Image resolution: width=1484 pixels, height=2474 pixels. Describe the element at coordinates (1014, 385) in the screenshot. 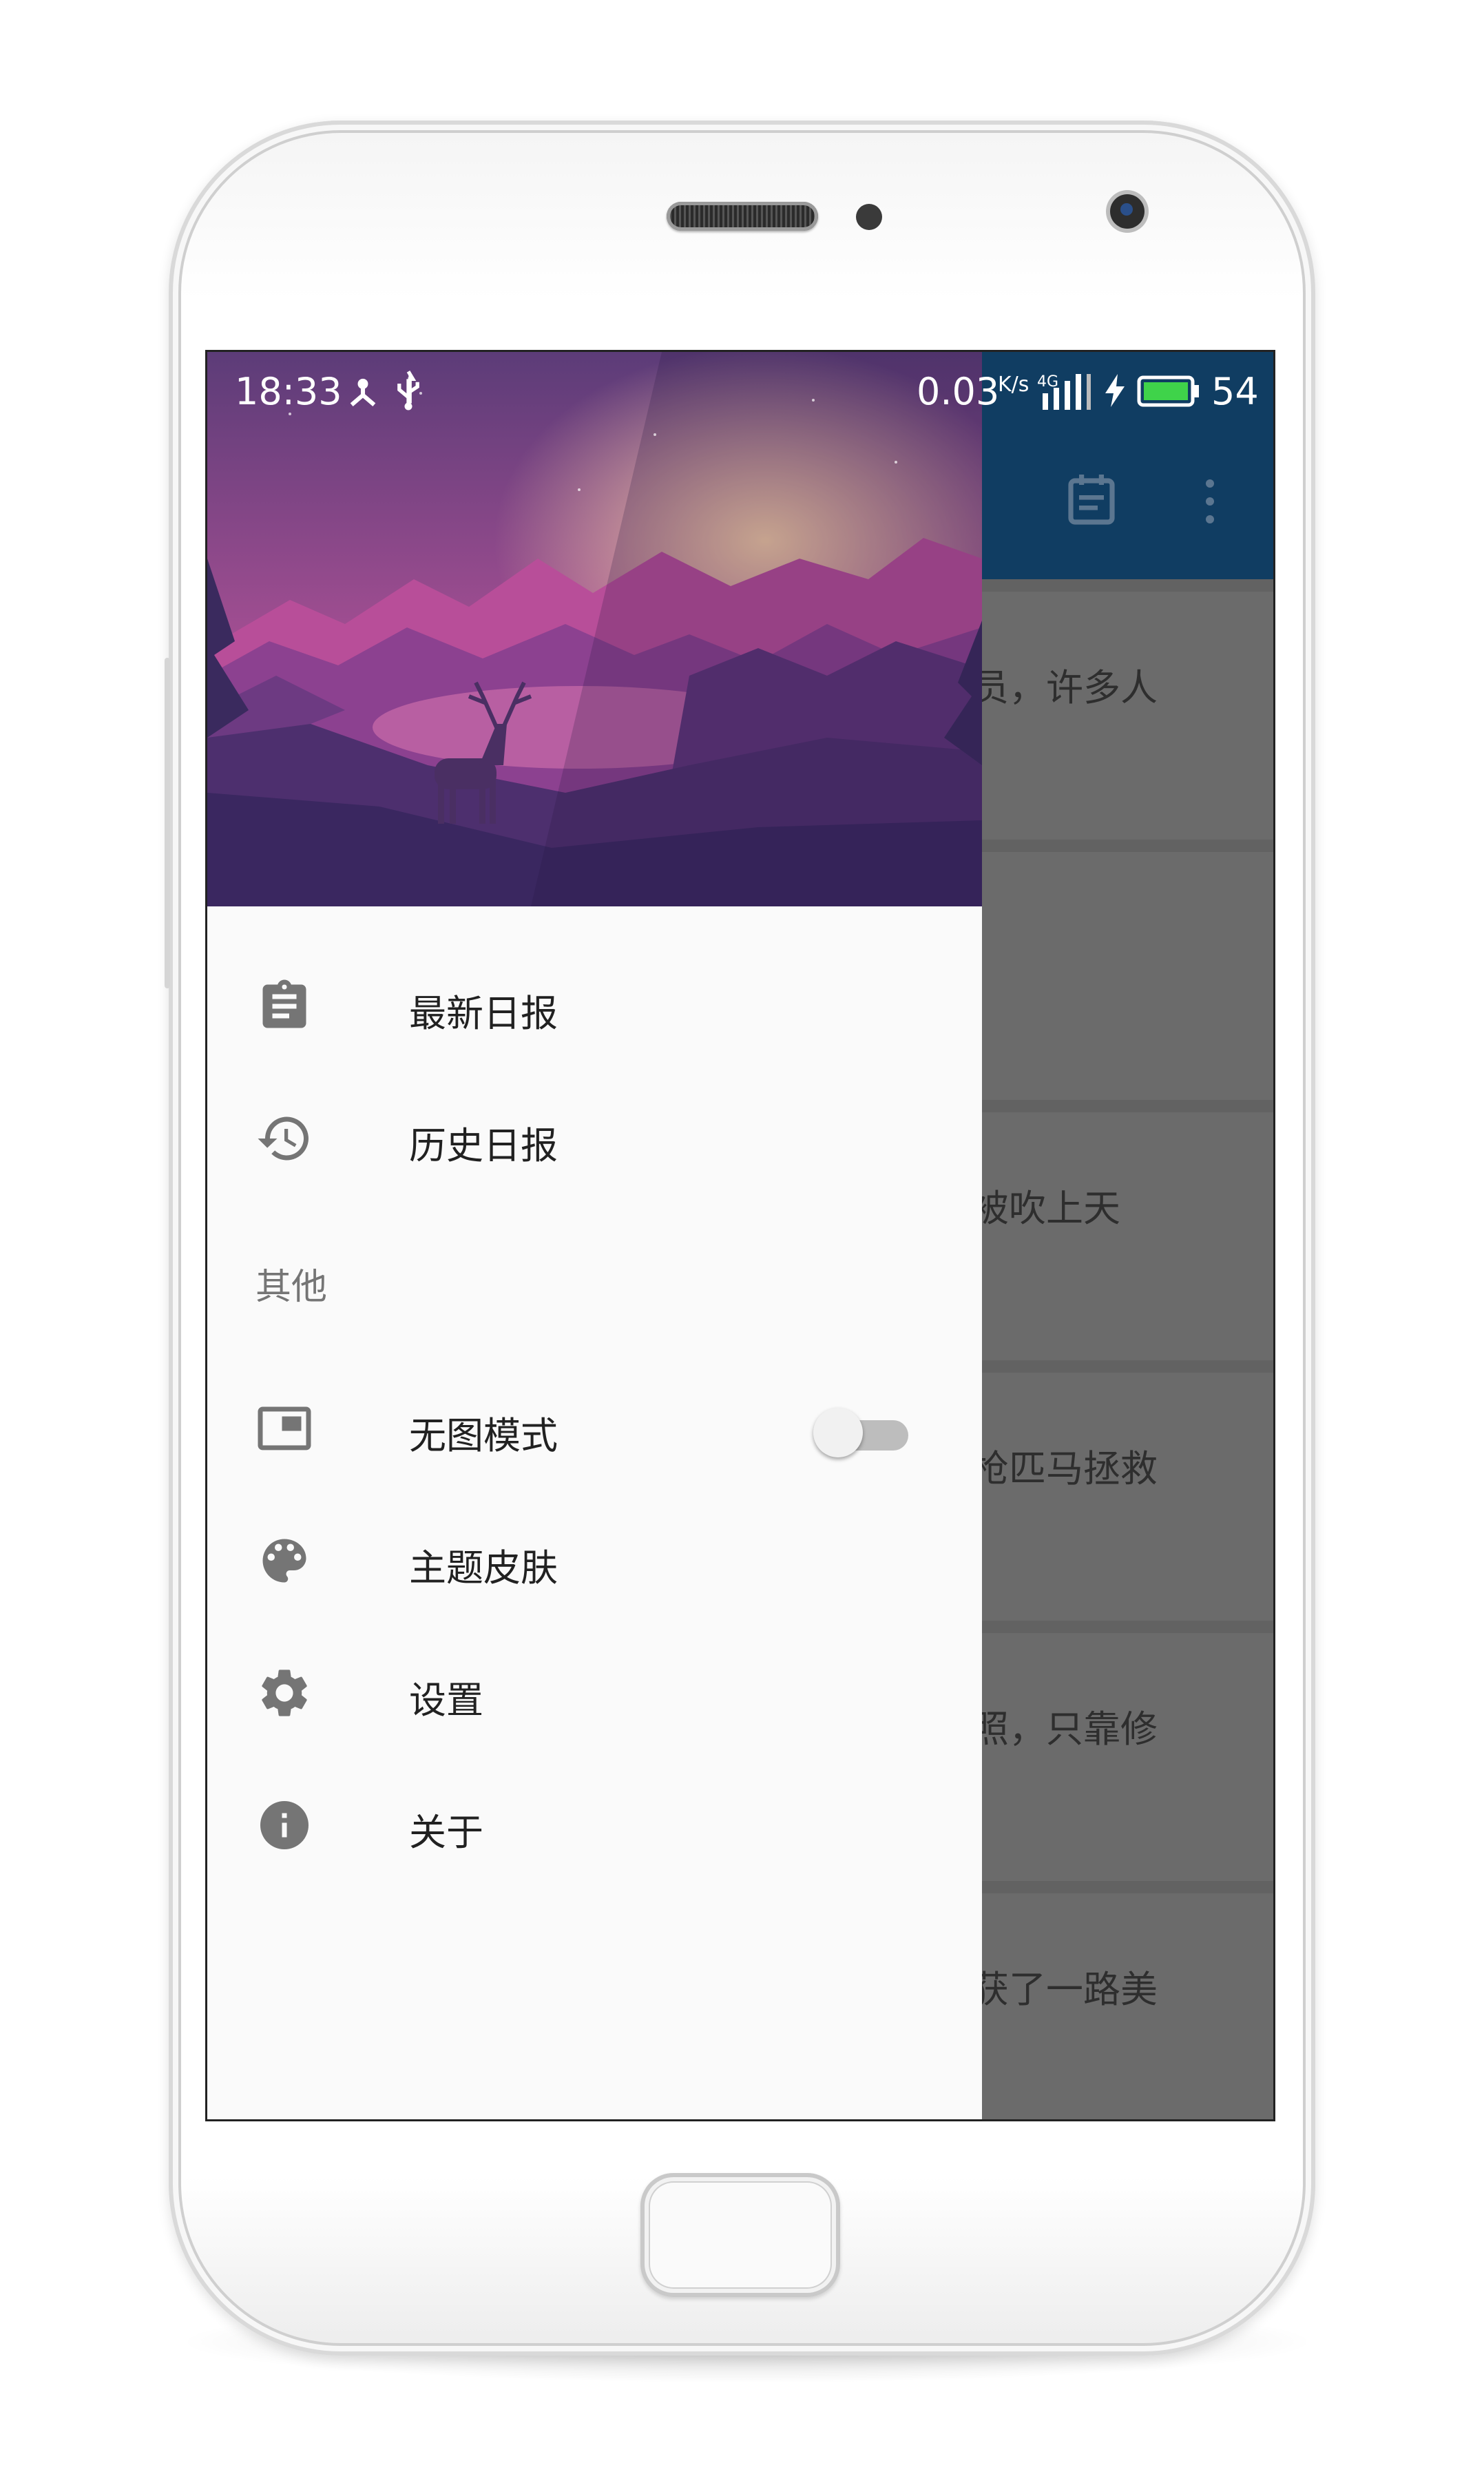

I see `network-speed-unit: K/s` at that location.